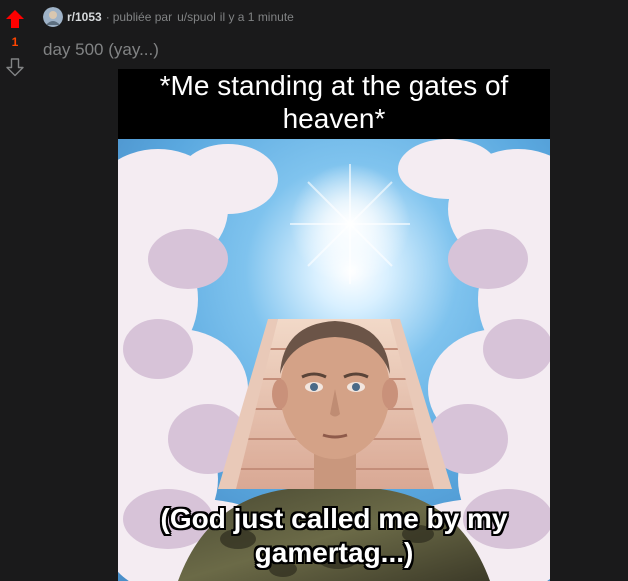 This screenshot has height=581, width=628. I want to click on vote-column: 1, so click(15, 45).